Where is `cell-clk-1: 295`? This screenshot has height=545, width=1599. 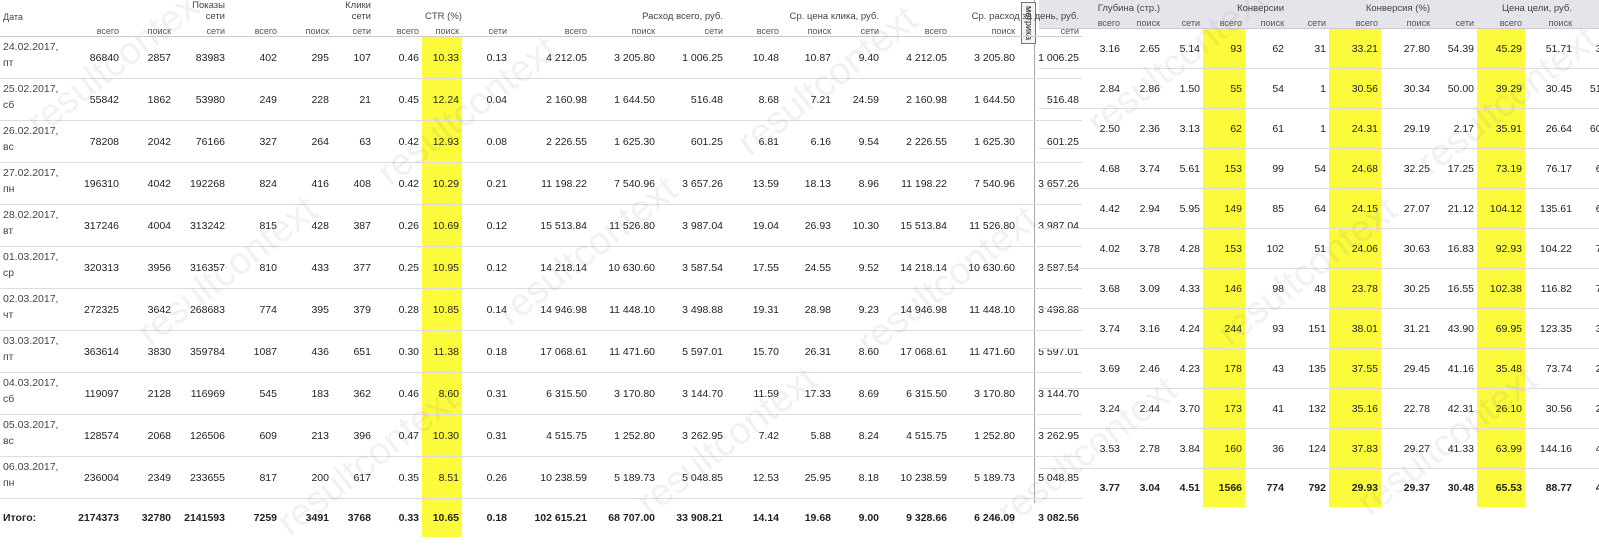 cell-clk-1: 295 is located at coordinates (306, 57).